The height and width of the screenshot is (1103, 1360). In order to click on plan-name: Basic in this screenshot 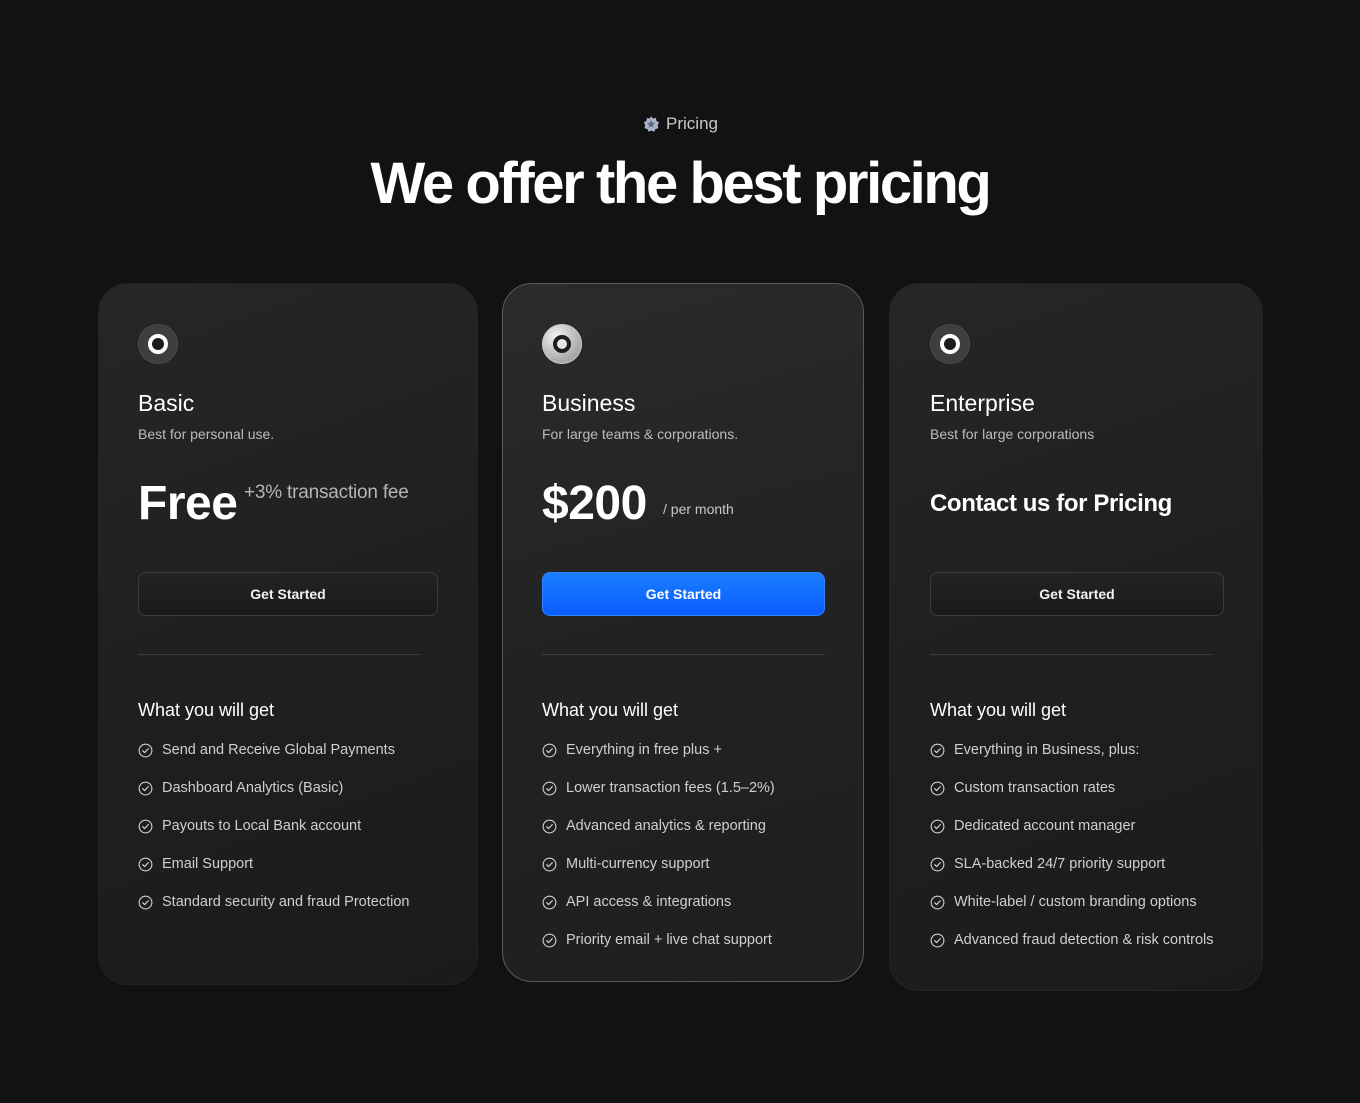, I will do `click(166, 403)`.